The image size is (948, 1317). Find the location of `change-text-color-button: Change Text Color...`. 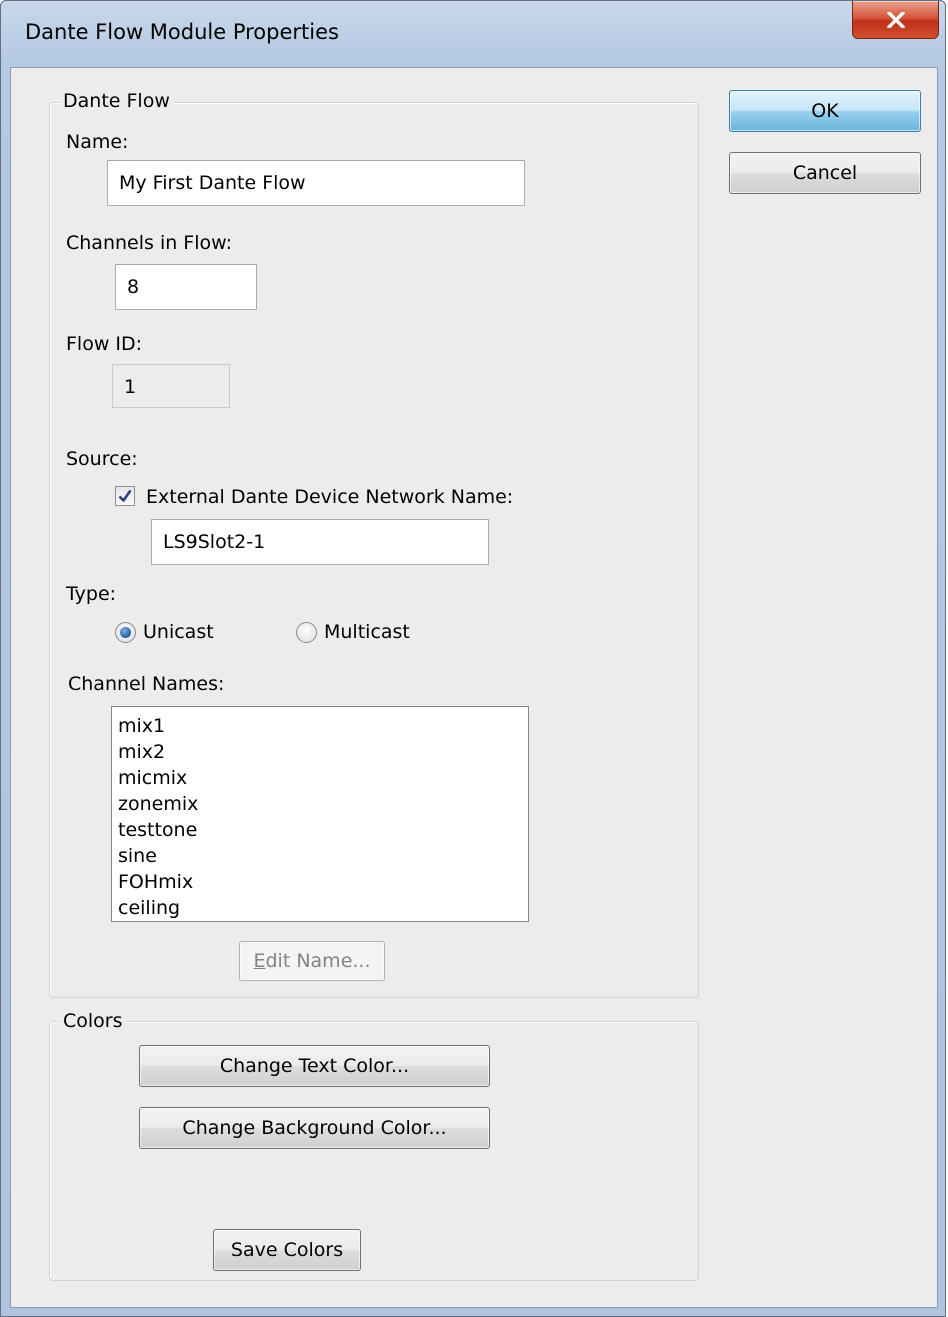

change-text-color-button: Change Text Color... is located at coordinates (314, 1066).